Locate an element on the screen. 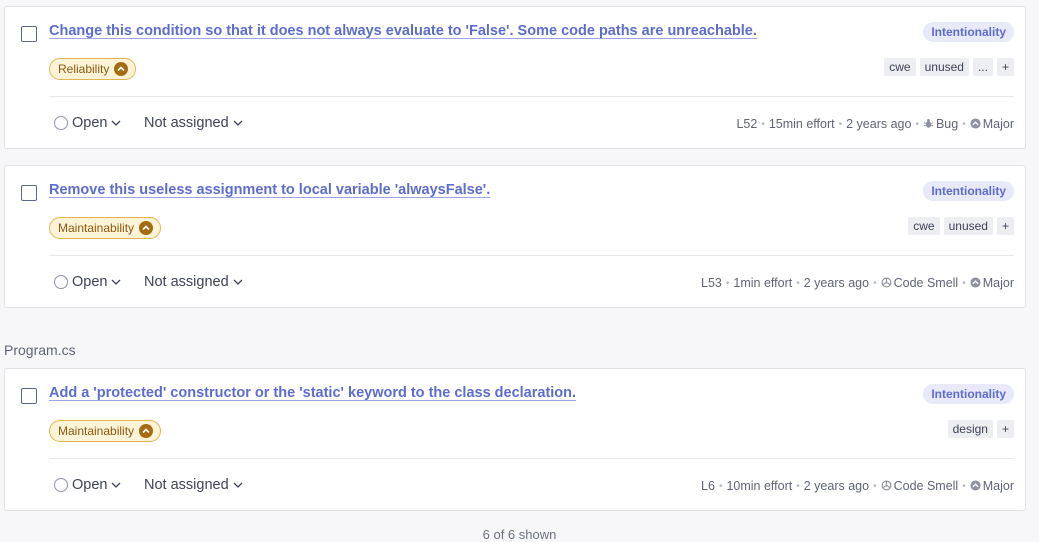 This screenshot has height=542, width=1039. software-quality-pill: Reliability is located at coordinates (93, 69).